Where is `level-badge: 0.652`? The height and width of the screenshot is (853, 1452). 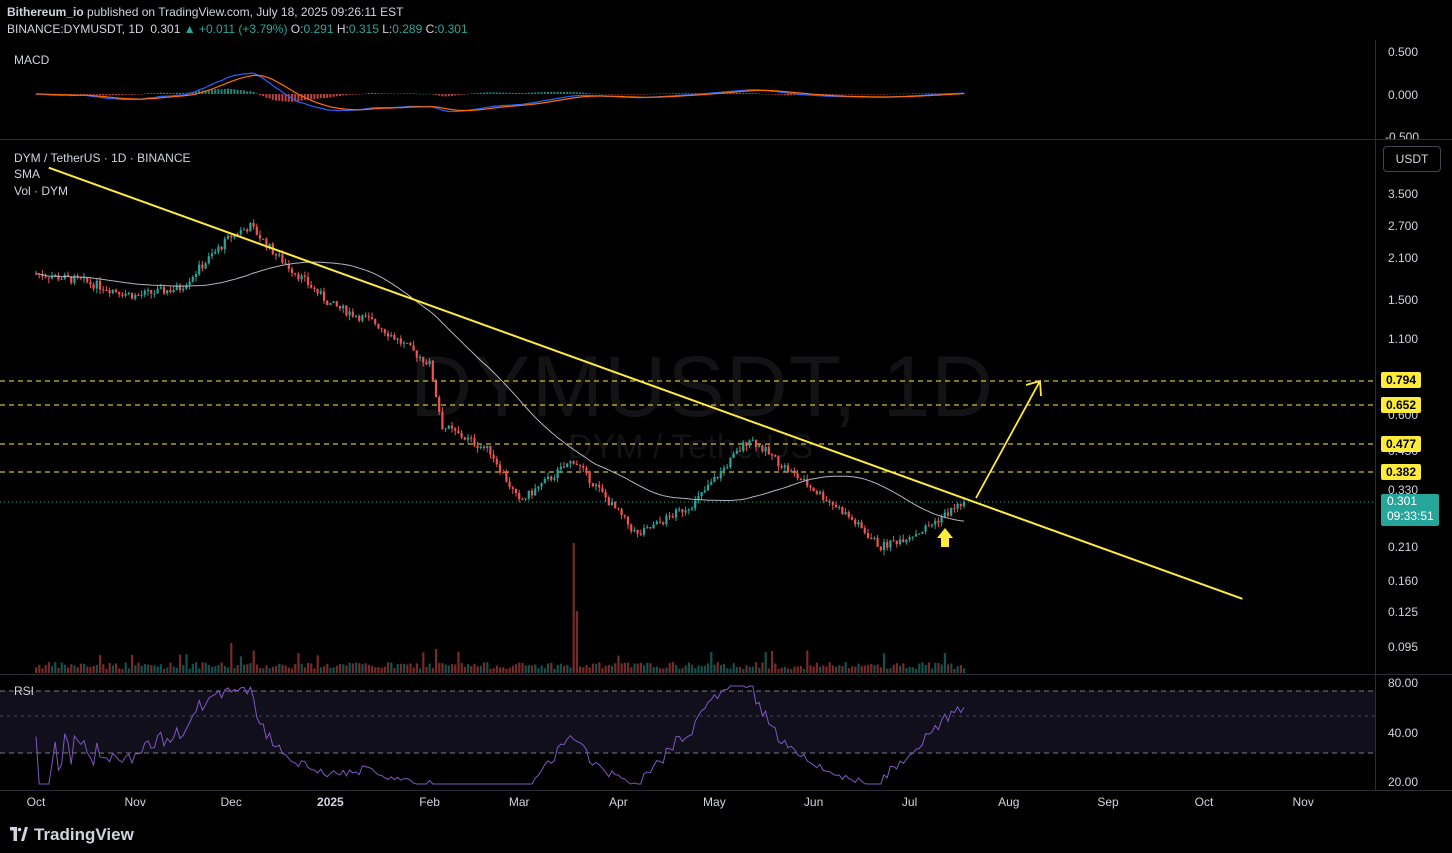 level-badge: 0.652 is located at coordinates (1401, 405).